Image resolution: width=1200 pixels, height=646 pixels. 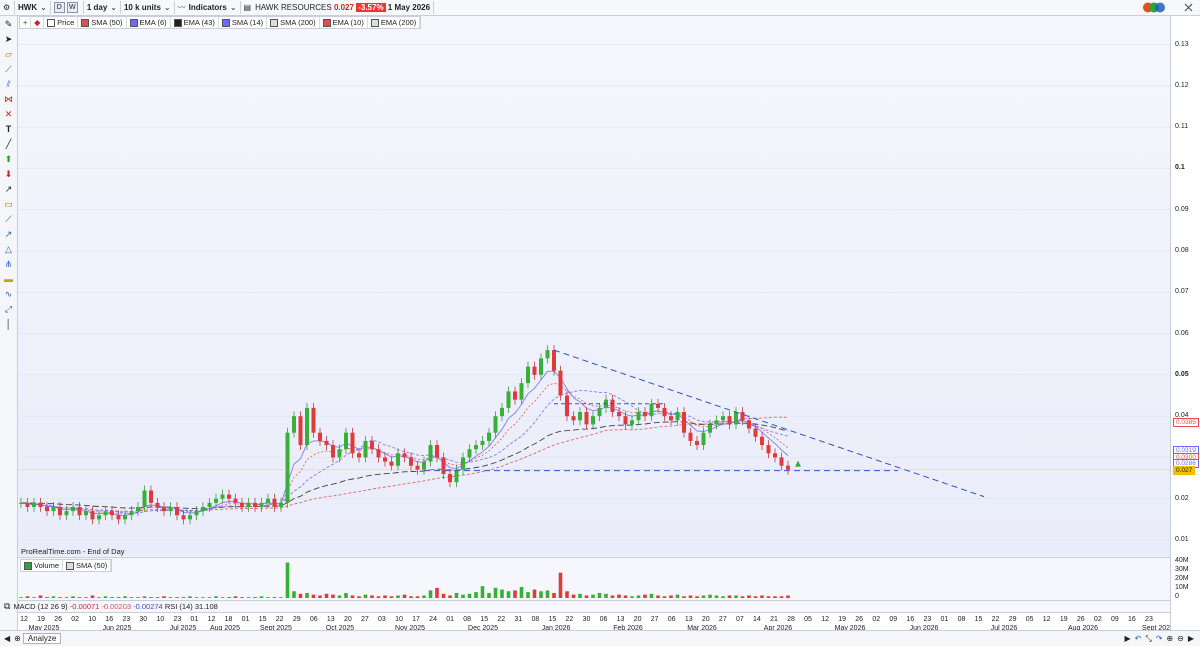 What do you see at coordinates (8, 129) in the screenshot?
I see `text-icon: T` at bounding box center [8, 129].